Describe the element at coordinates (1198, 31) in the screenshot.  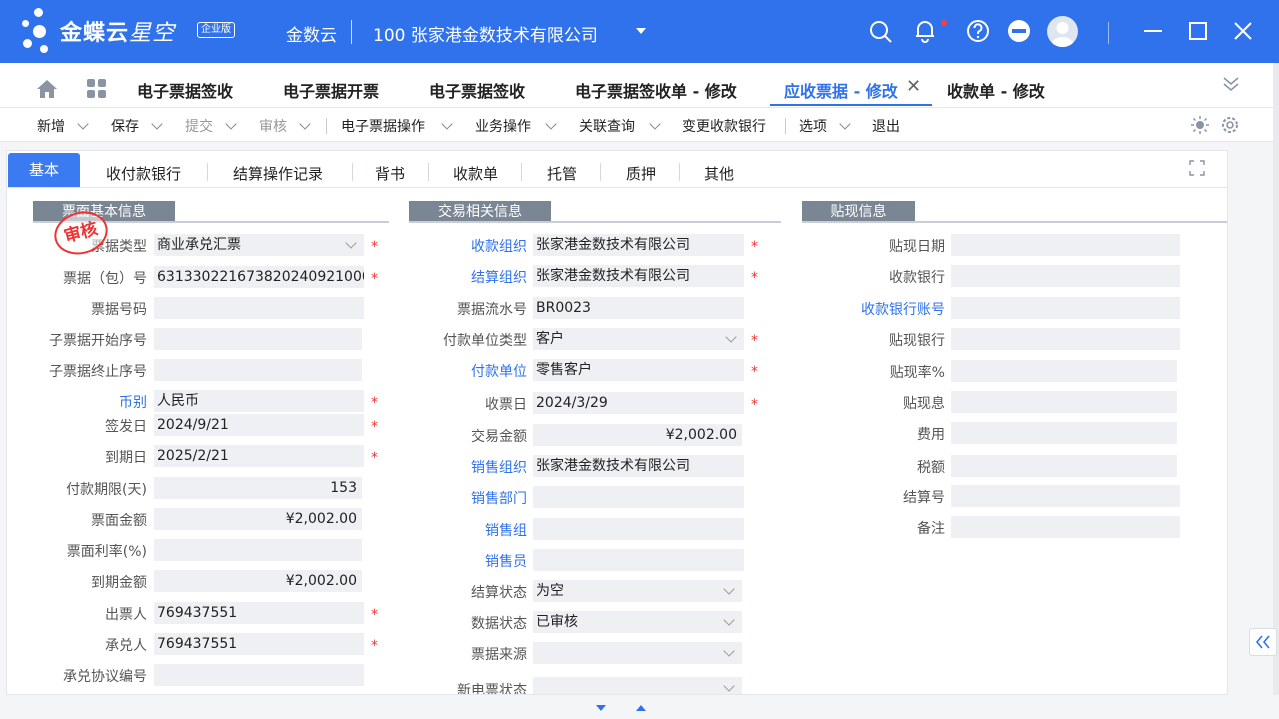
I see `maximize-icon` at that location.